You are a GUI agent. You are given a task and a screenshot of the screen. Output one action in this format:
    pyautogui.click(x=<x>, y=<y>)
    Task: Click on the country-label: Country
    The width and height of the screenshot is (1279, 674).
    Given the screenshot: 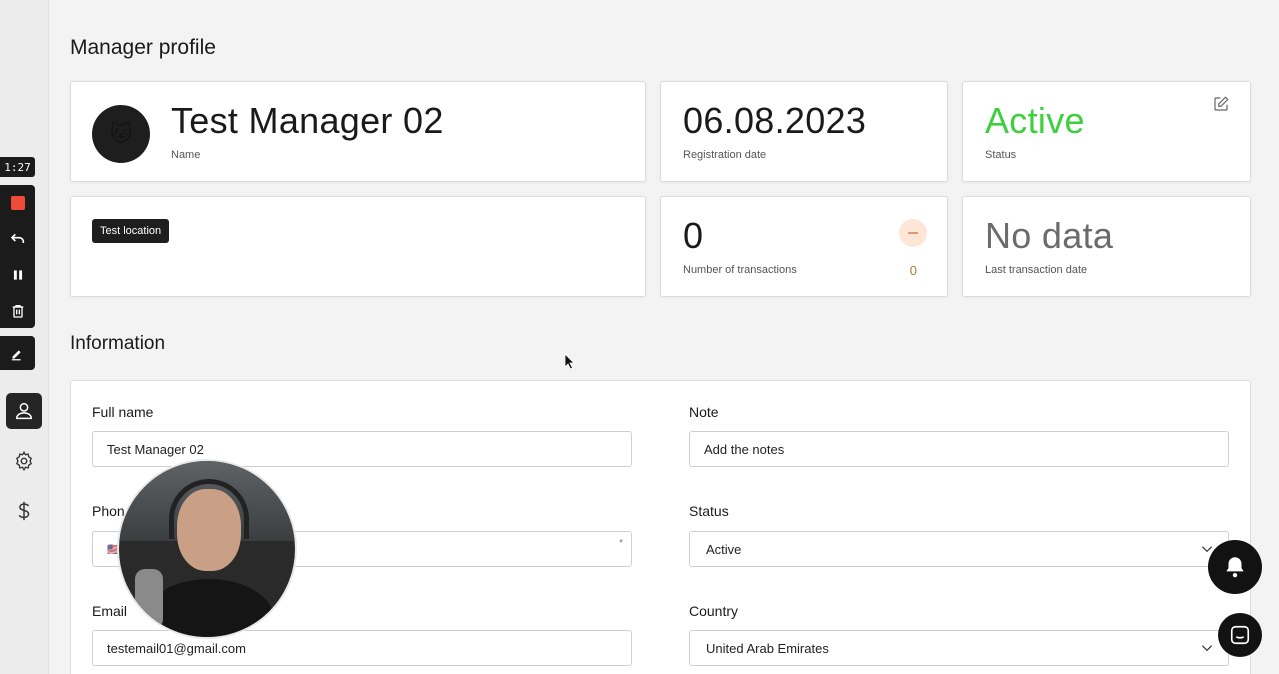 What is the action you would take?
    pyautogui.click(x=714, y=611)
    